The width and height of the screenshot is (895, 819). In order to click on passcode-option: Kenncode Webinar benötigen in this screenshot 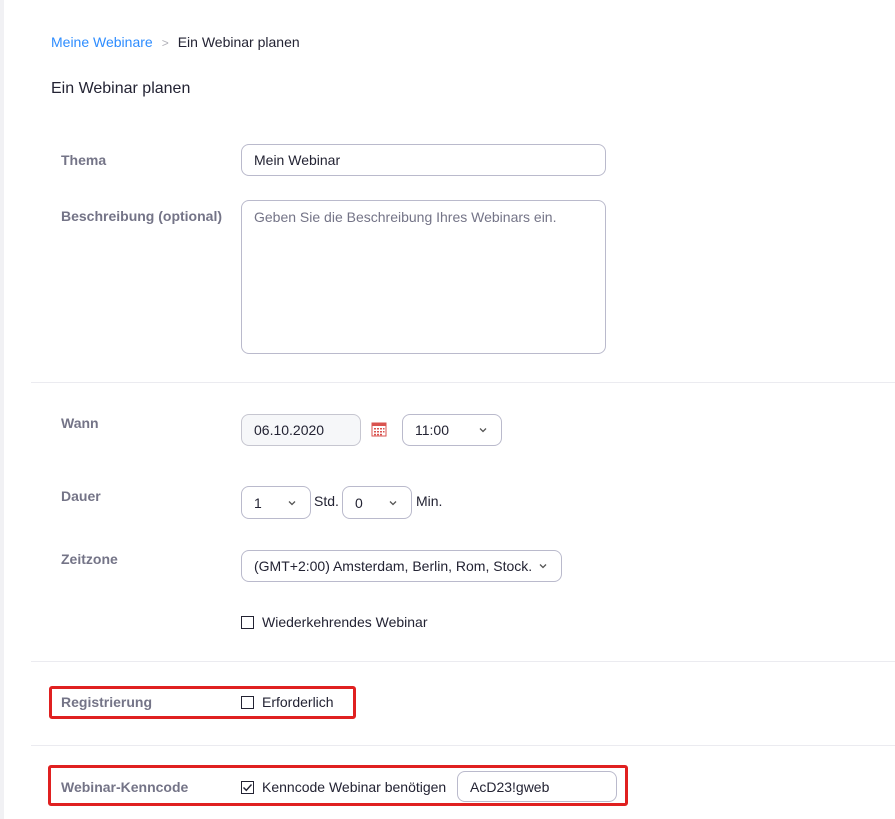, I will do `click(343, 787)`.